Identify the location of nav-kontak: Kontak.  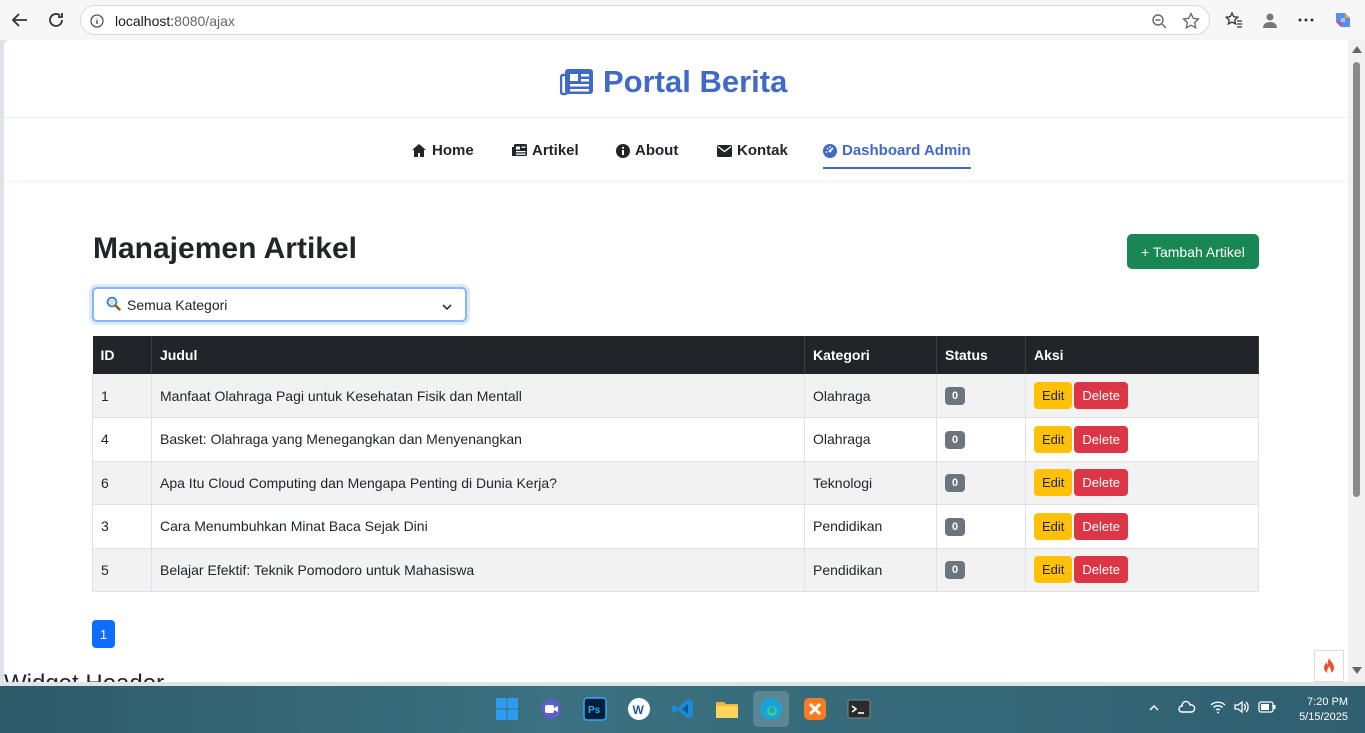
(752, 150).